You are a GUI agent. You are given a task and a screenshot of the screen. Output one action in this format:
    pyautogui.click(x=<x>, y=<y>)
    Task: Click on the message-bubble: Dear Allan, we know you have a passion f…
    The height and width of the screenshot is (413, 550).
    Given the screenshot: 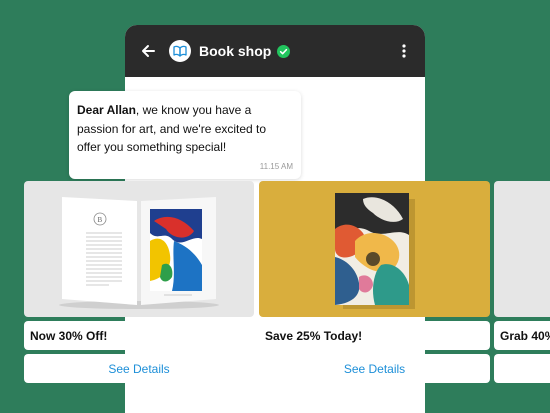 What is the action you would take?
    pyautogui.click(x=185, y=135)
    